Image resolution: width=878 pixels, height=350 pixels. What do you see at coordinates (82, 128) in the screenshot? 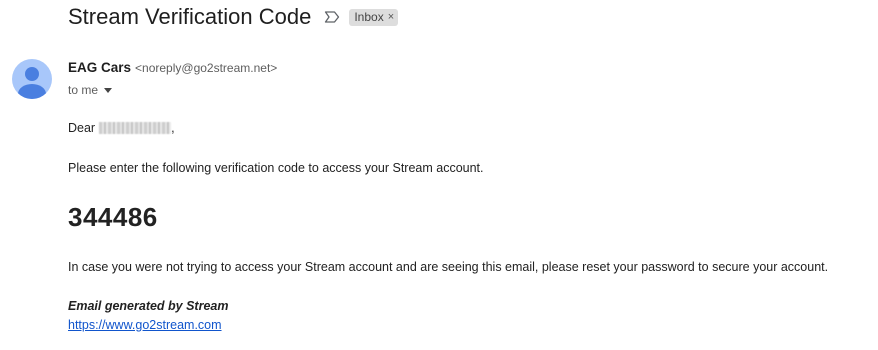
I see `greeting-prefix: Dear` at bounding box center [82, 128].